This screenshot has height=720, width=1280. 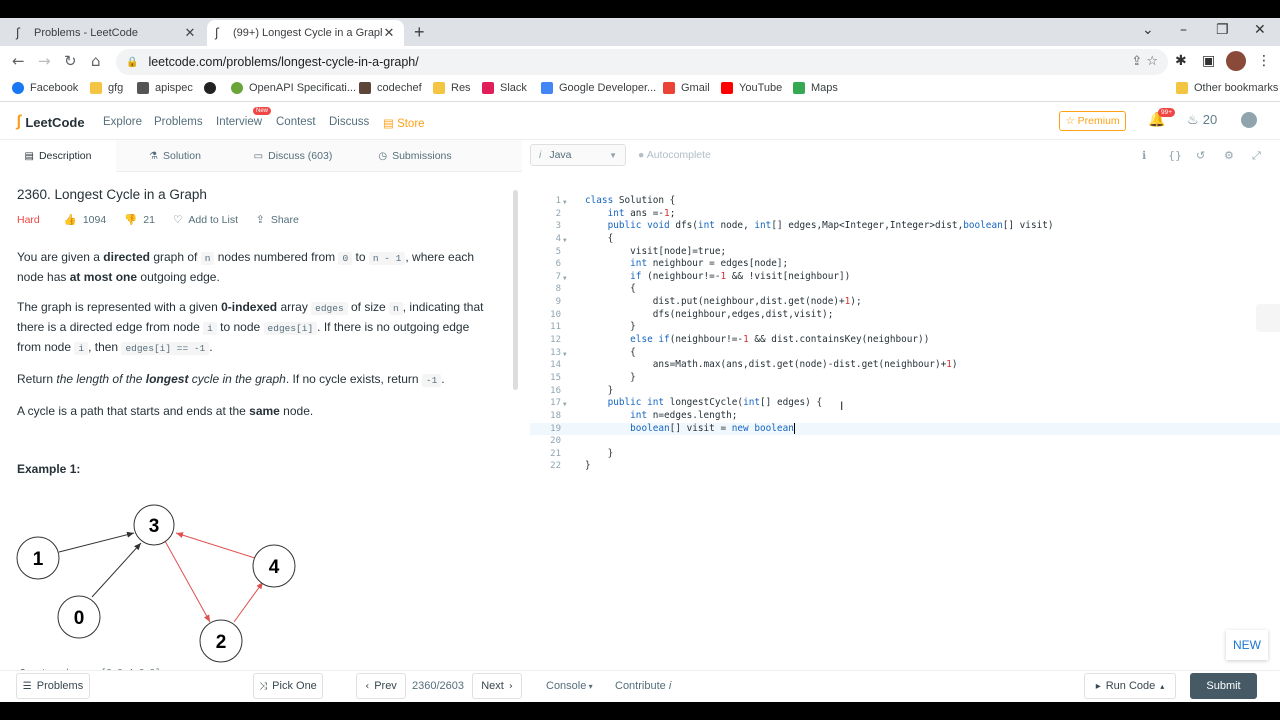 What do you see at coordinates (1222, 30) in the screenshot?
I see `maximize-icon: ❐` at bounding box center [1222, 30].